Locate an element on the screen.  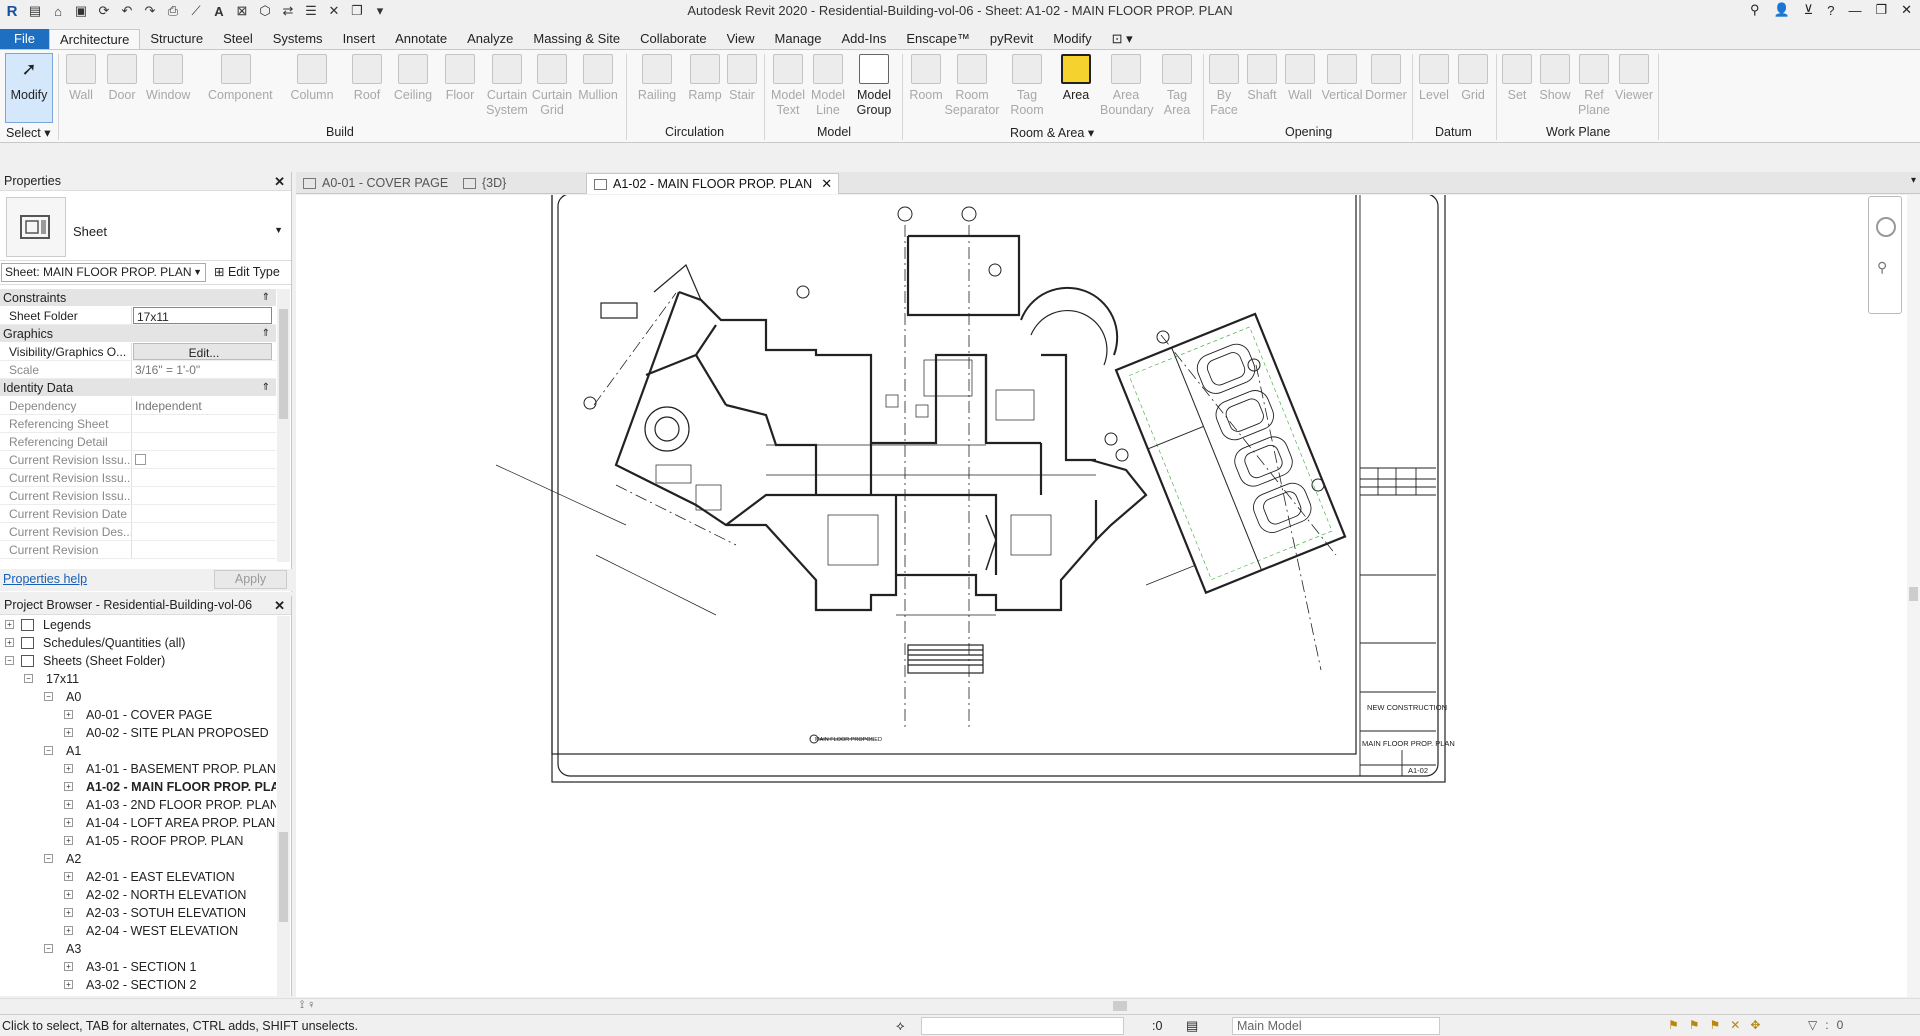
tree-node-17x11: −17x11 is located at coordinates (138, 679).